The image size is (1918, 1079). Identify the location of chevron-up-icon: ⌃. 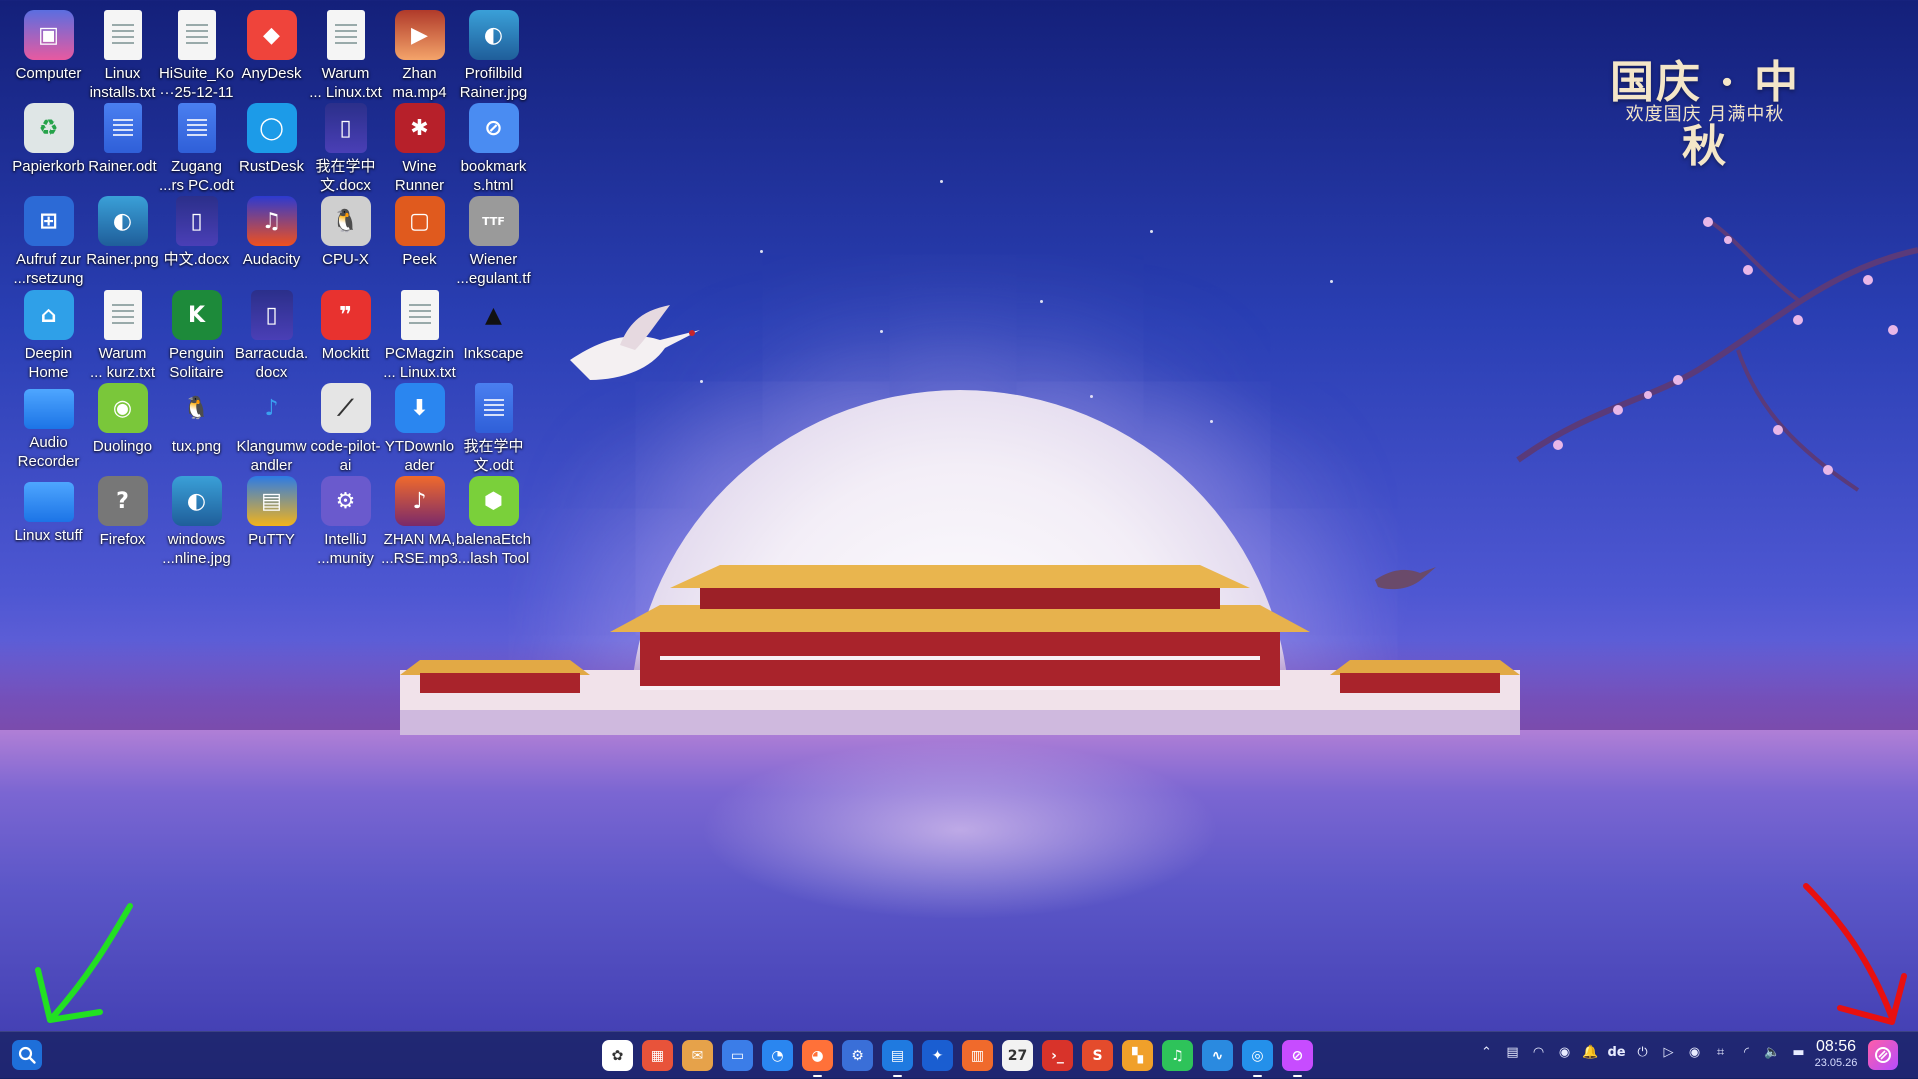
(1486, 1052).